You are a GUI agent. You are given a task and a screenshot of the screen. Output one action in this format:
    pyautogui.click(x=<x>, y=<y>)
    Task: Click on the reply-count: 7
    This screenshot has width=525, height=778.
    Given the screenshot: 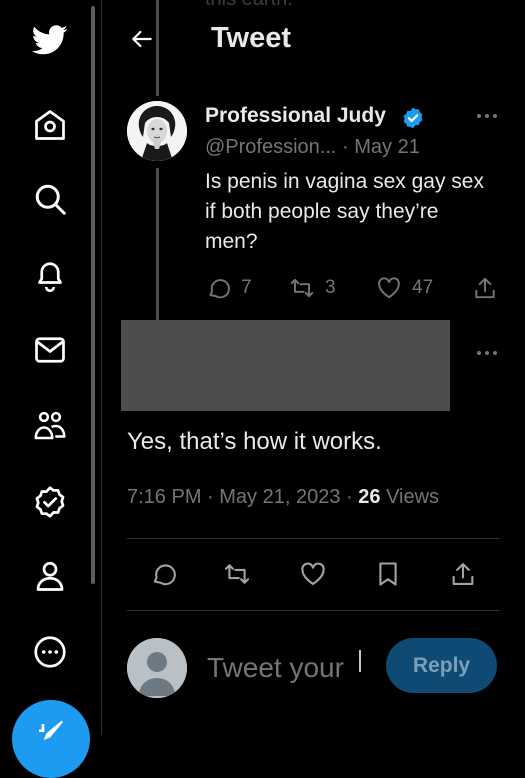 What is the action you would take?
    pyautogui.click(x=246, y=287)
    